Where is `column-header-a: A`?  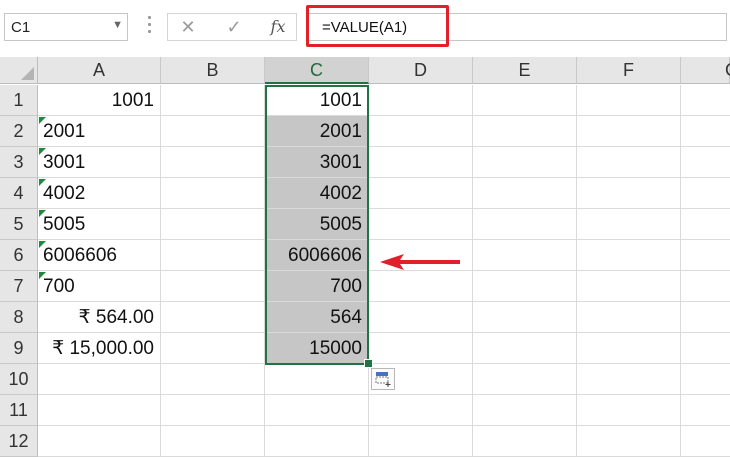
column-header-a: A is located at coordinates (99, 70).